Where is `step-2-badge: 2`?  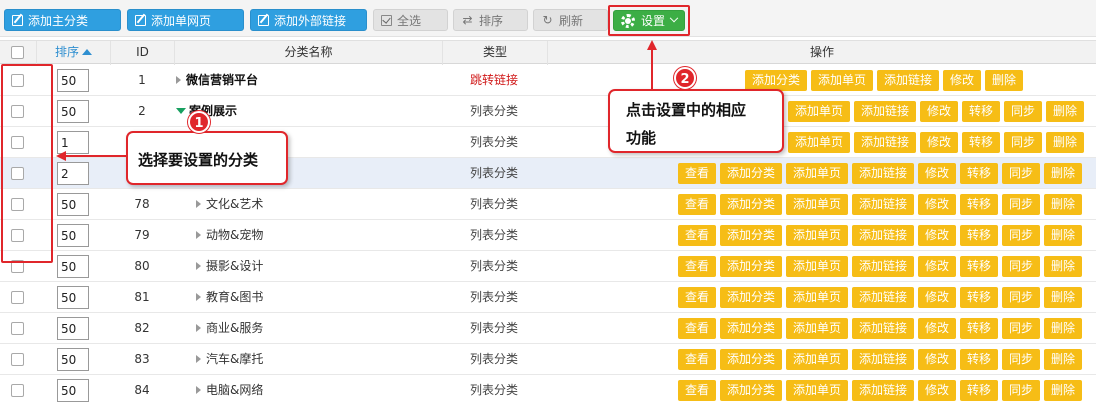
step-2-badge: 2 is located at coordinates (685, 78).